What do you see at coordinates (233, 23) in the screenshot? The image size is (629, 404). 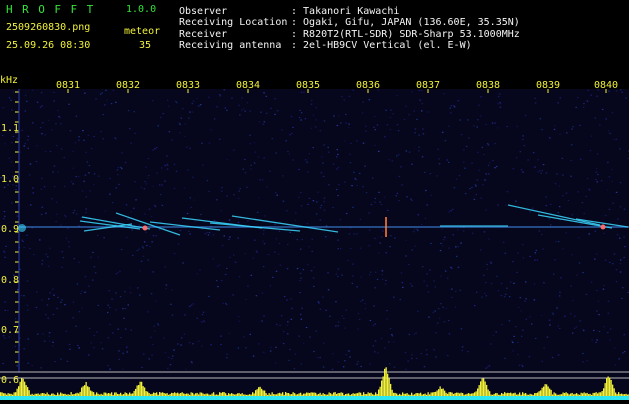 I see `location-label: Receiving Location` at bounding box center [233, 23].